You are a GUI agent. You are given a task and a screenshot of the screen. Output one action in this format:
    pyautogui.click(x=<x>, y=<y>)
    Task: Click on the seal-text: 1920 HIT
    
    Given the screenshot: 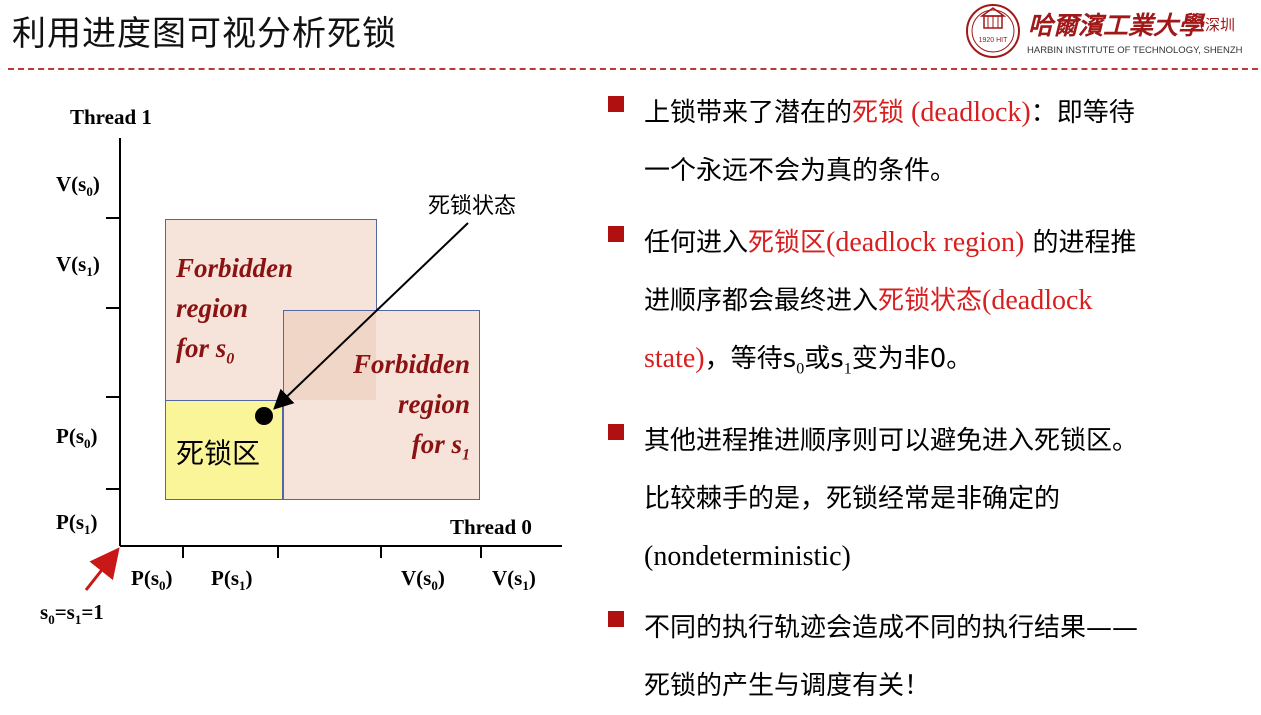 What is the action you would take?
    pyautogui.click(x=994, y=40)
    